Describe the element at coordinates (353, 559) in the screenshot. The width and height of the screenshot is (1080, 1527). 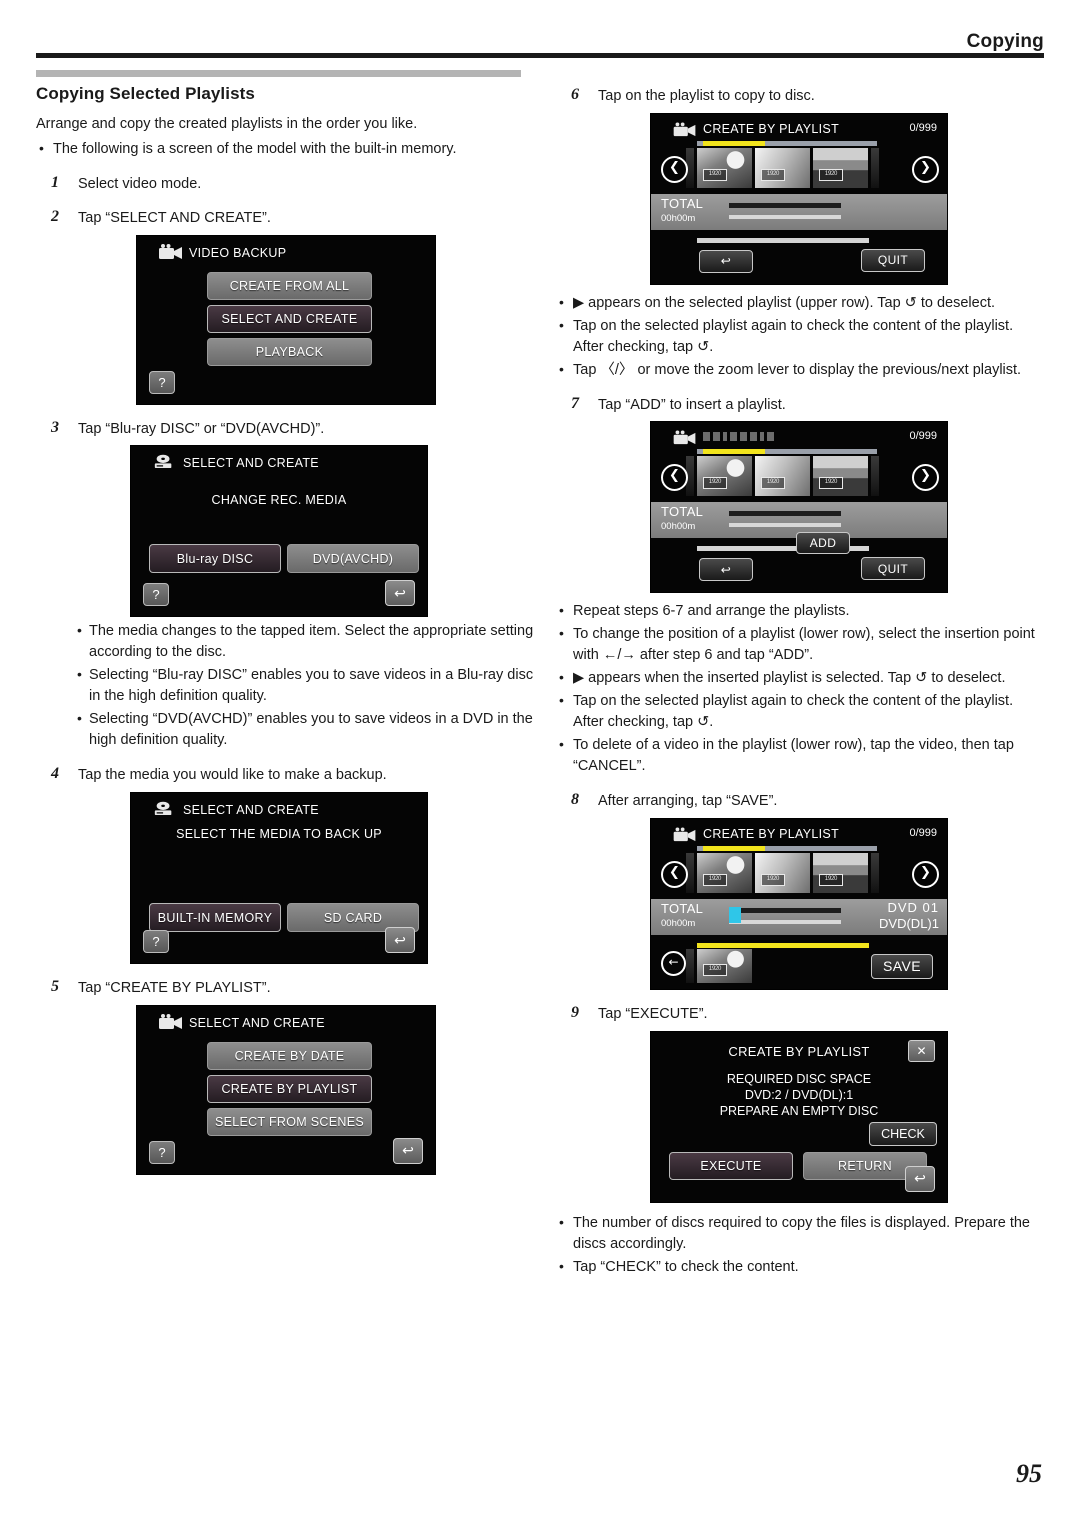
I see `menu-button-dvd-avchd: DVD(AVCHD)` at that location.